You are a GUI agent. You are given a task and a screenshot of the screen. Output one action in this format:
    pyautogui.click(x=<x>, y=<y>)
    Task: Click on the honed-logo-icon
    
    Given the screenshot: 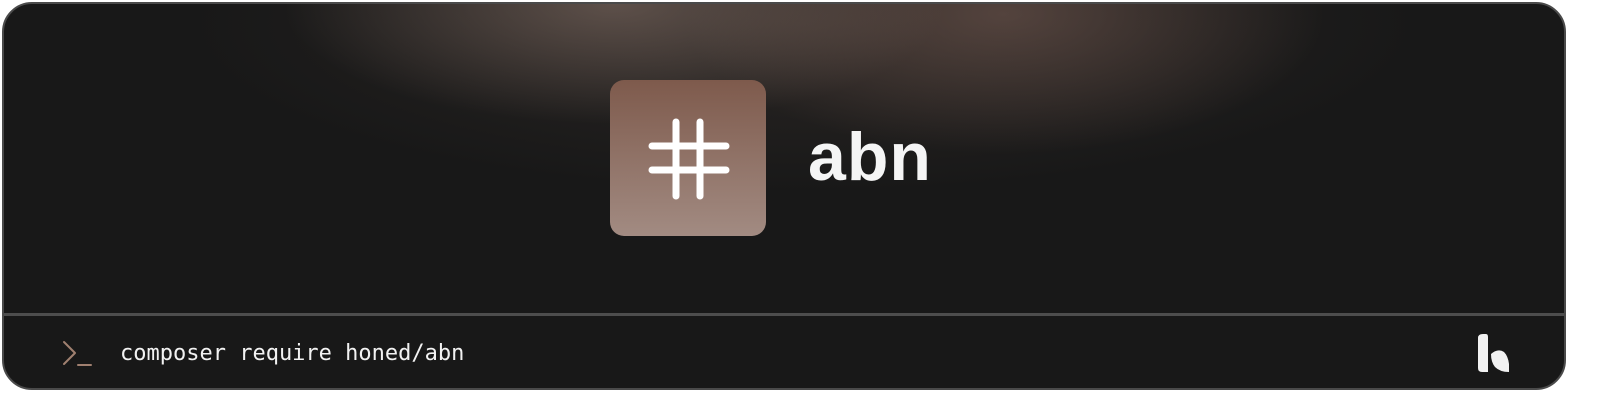 What is the action you would take?
    pyautogui.click(x=1493, y=353)
    